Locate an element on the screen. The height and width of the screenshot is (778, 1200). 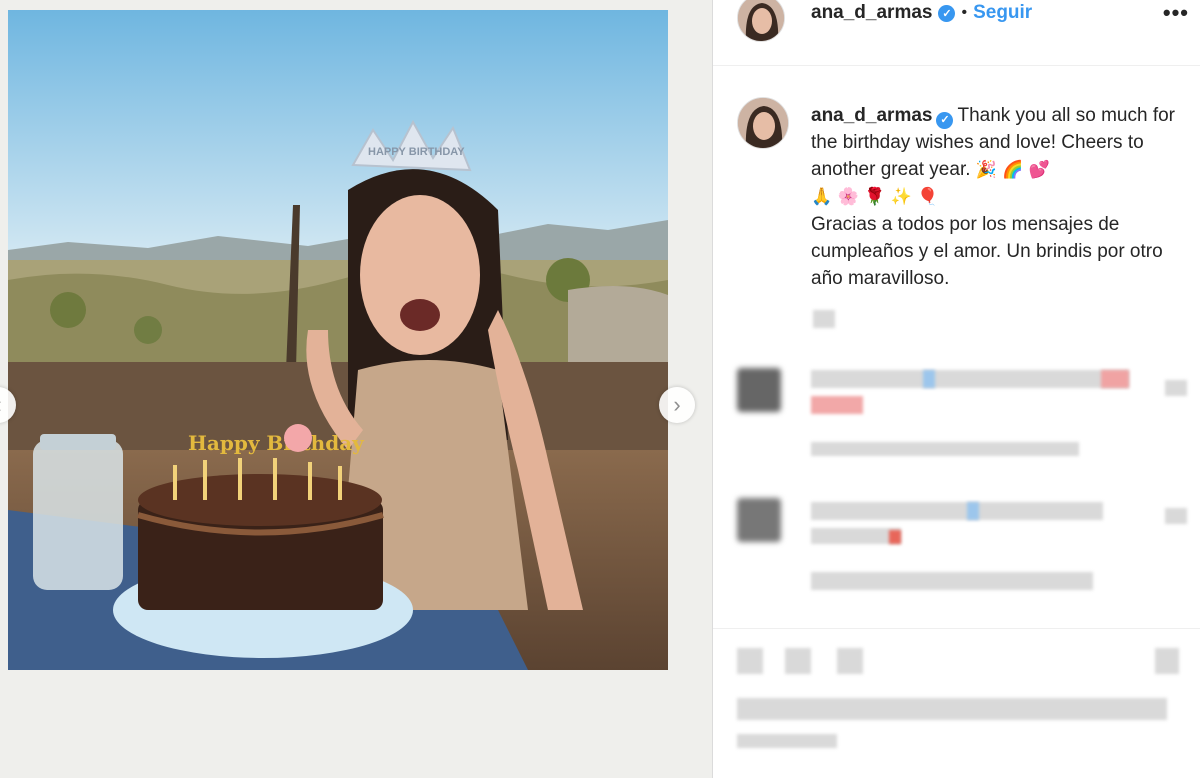
caption-author-avatar is located at coordinates (763, 123).